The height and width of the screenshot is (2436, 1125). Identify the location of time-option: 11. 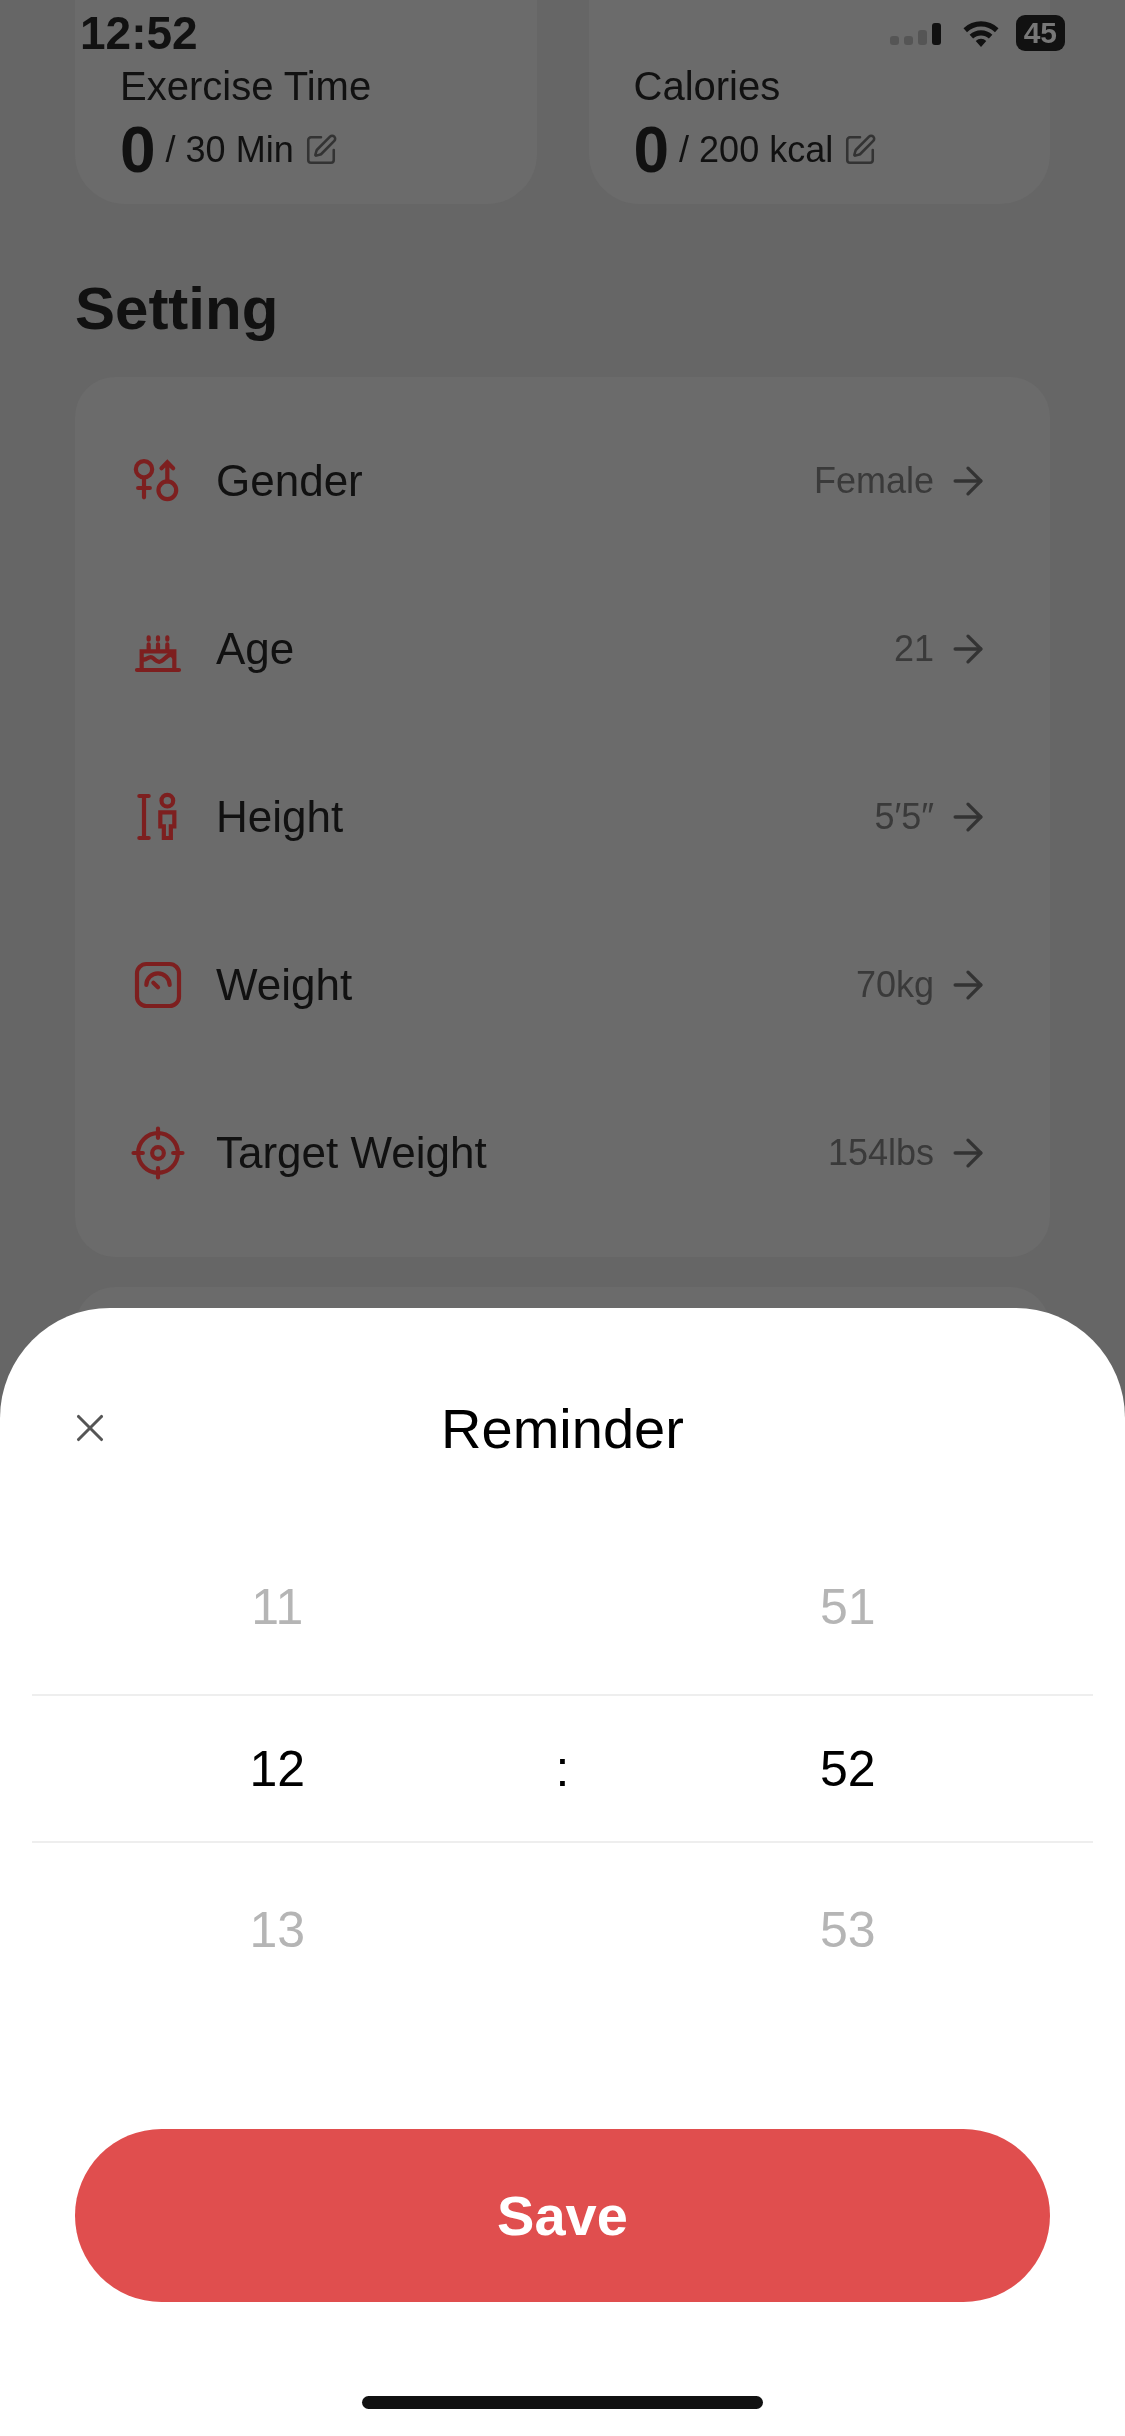
(277, 1607).